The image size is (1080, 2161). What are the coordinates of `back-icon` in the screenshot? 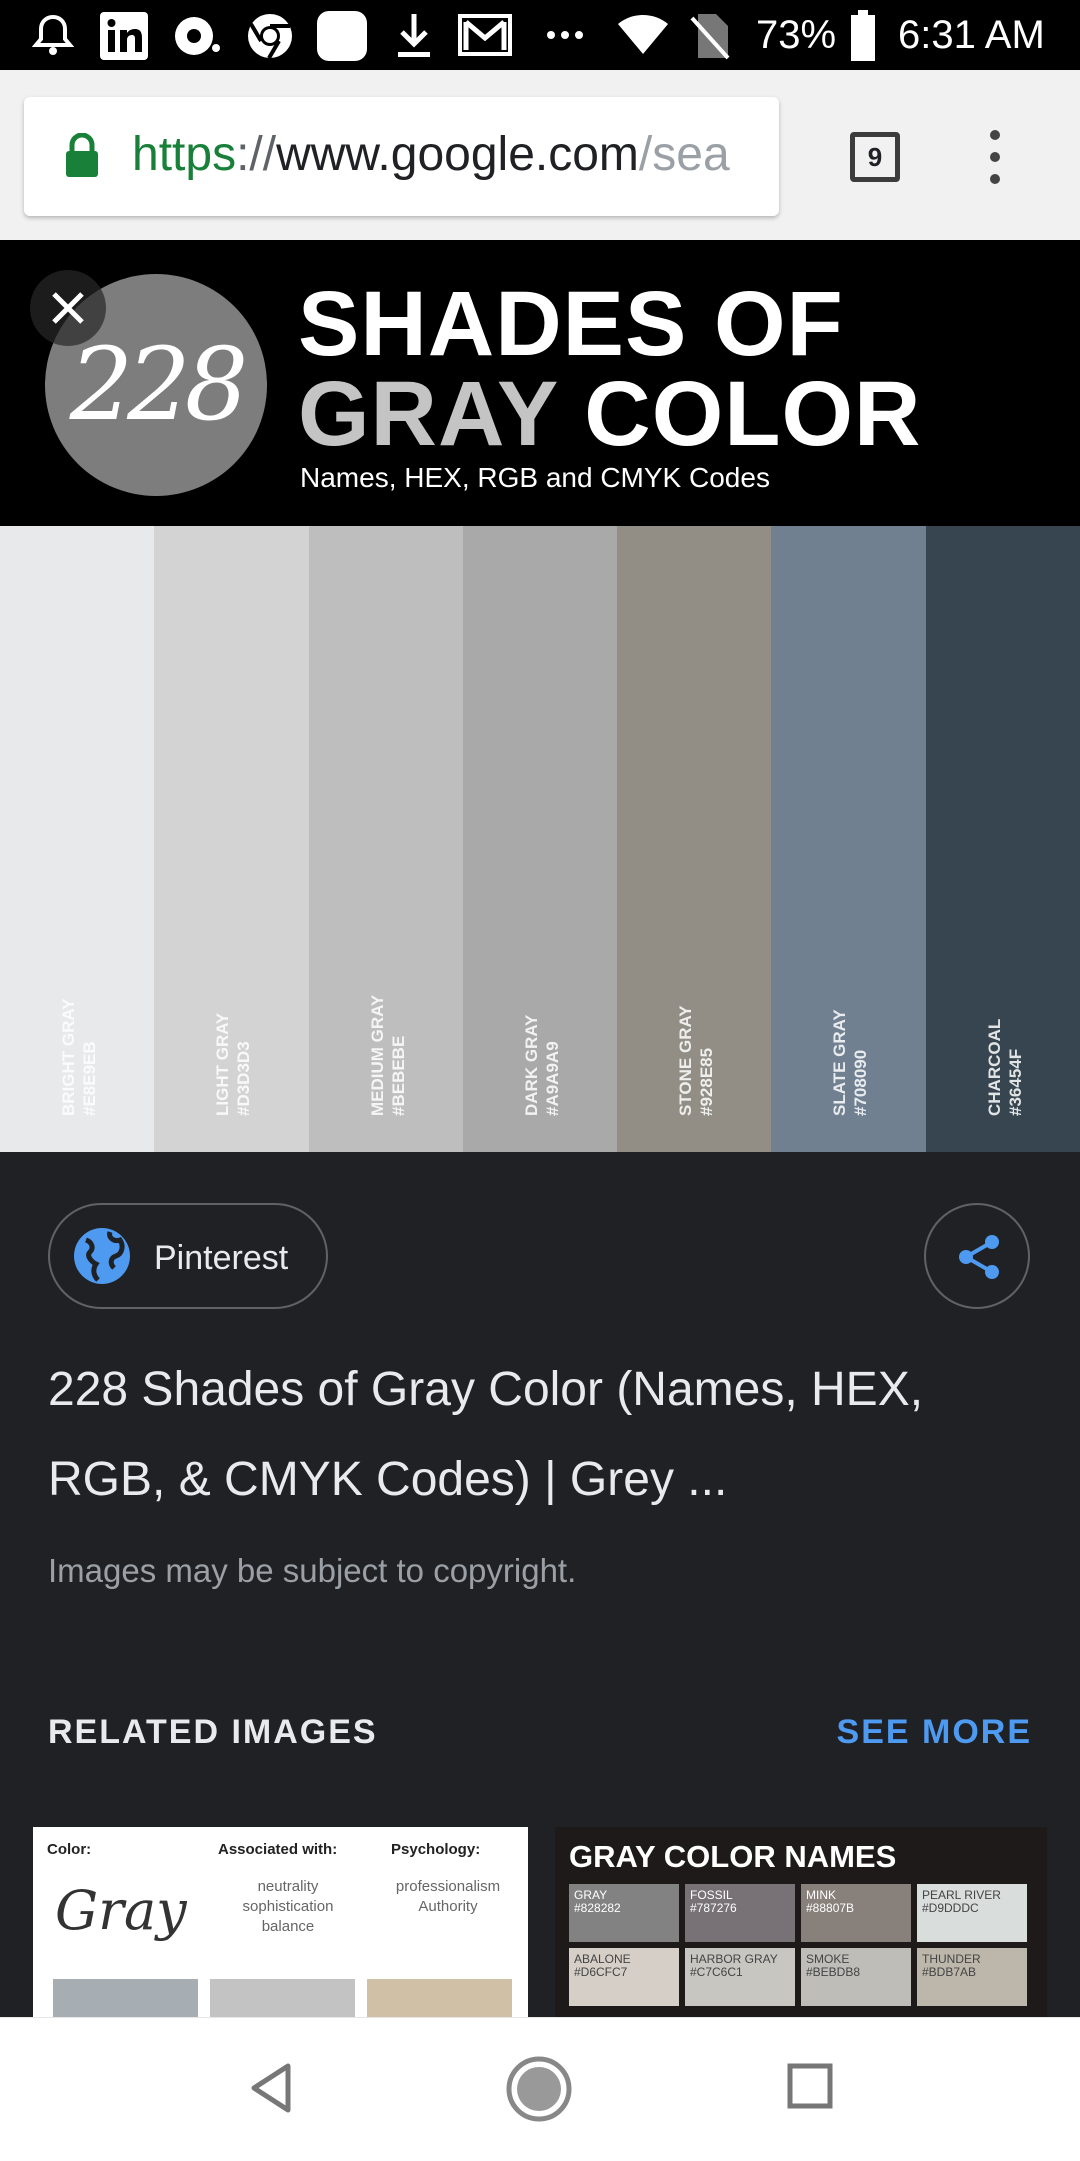 It's located at (271, 2088).